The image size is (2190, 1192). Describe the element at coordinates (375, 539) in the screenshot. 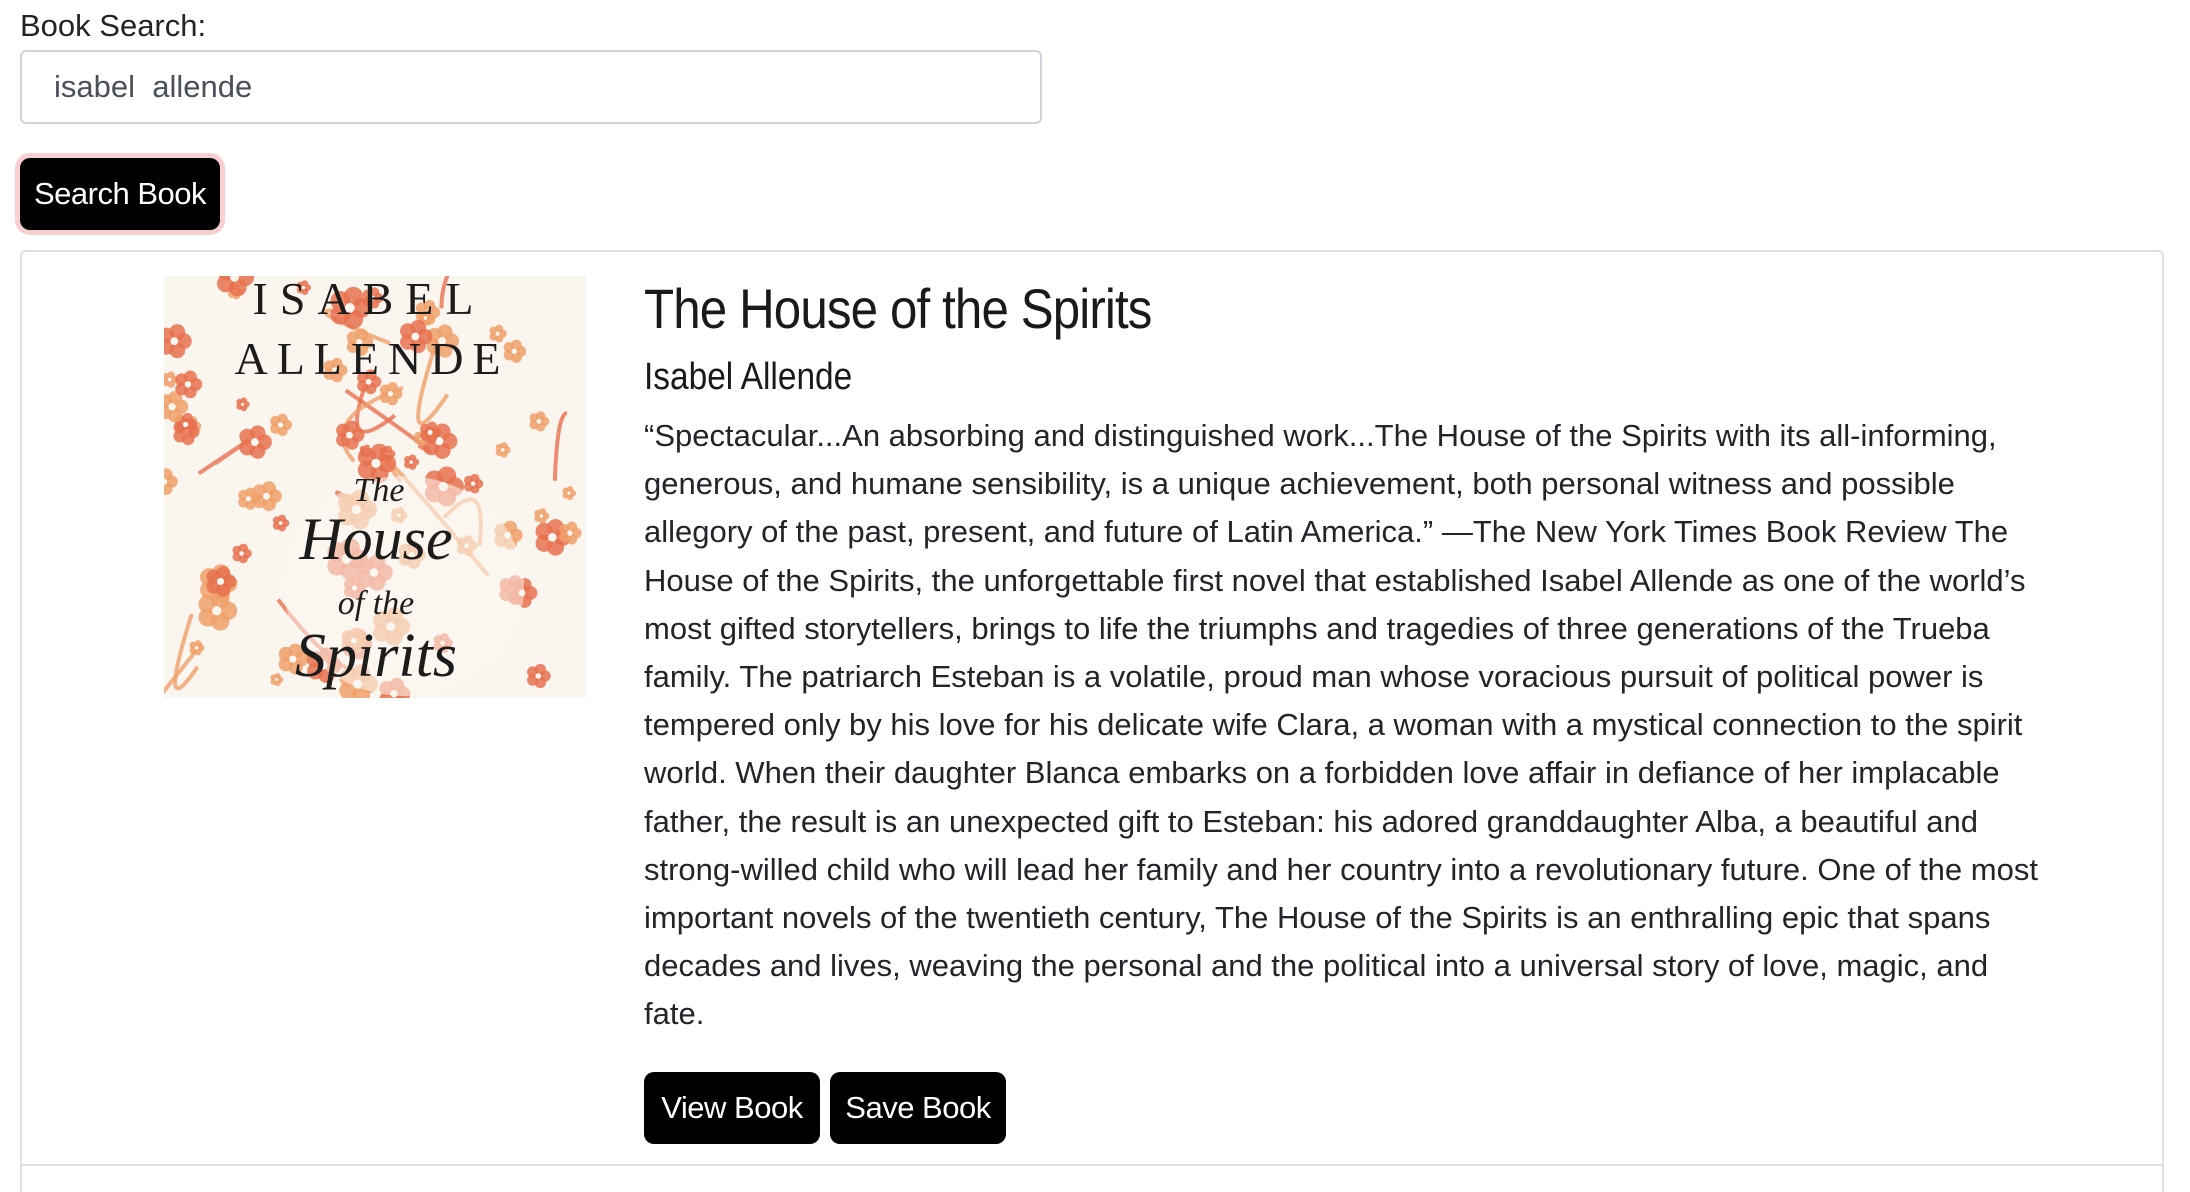

I see `cover-title-line-2: House` at that location.